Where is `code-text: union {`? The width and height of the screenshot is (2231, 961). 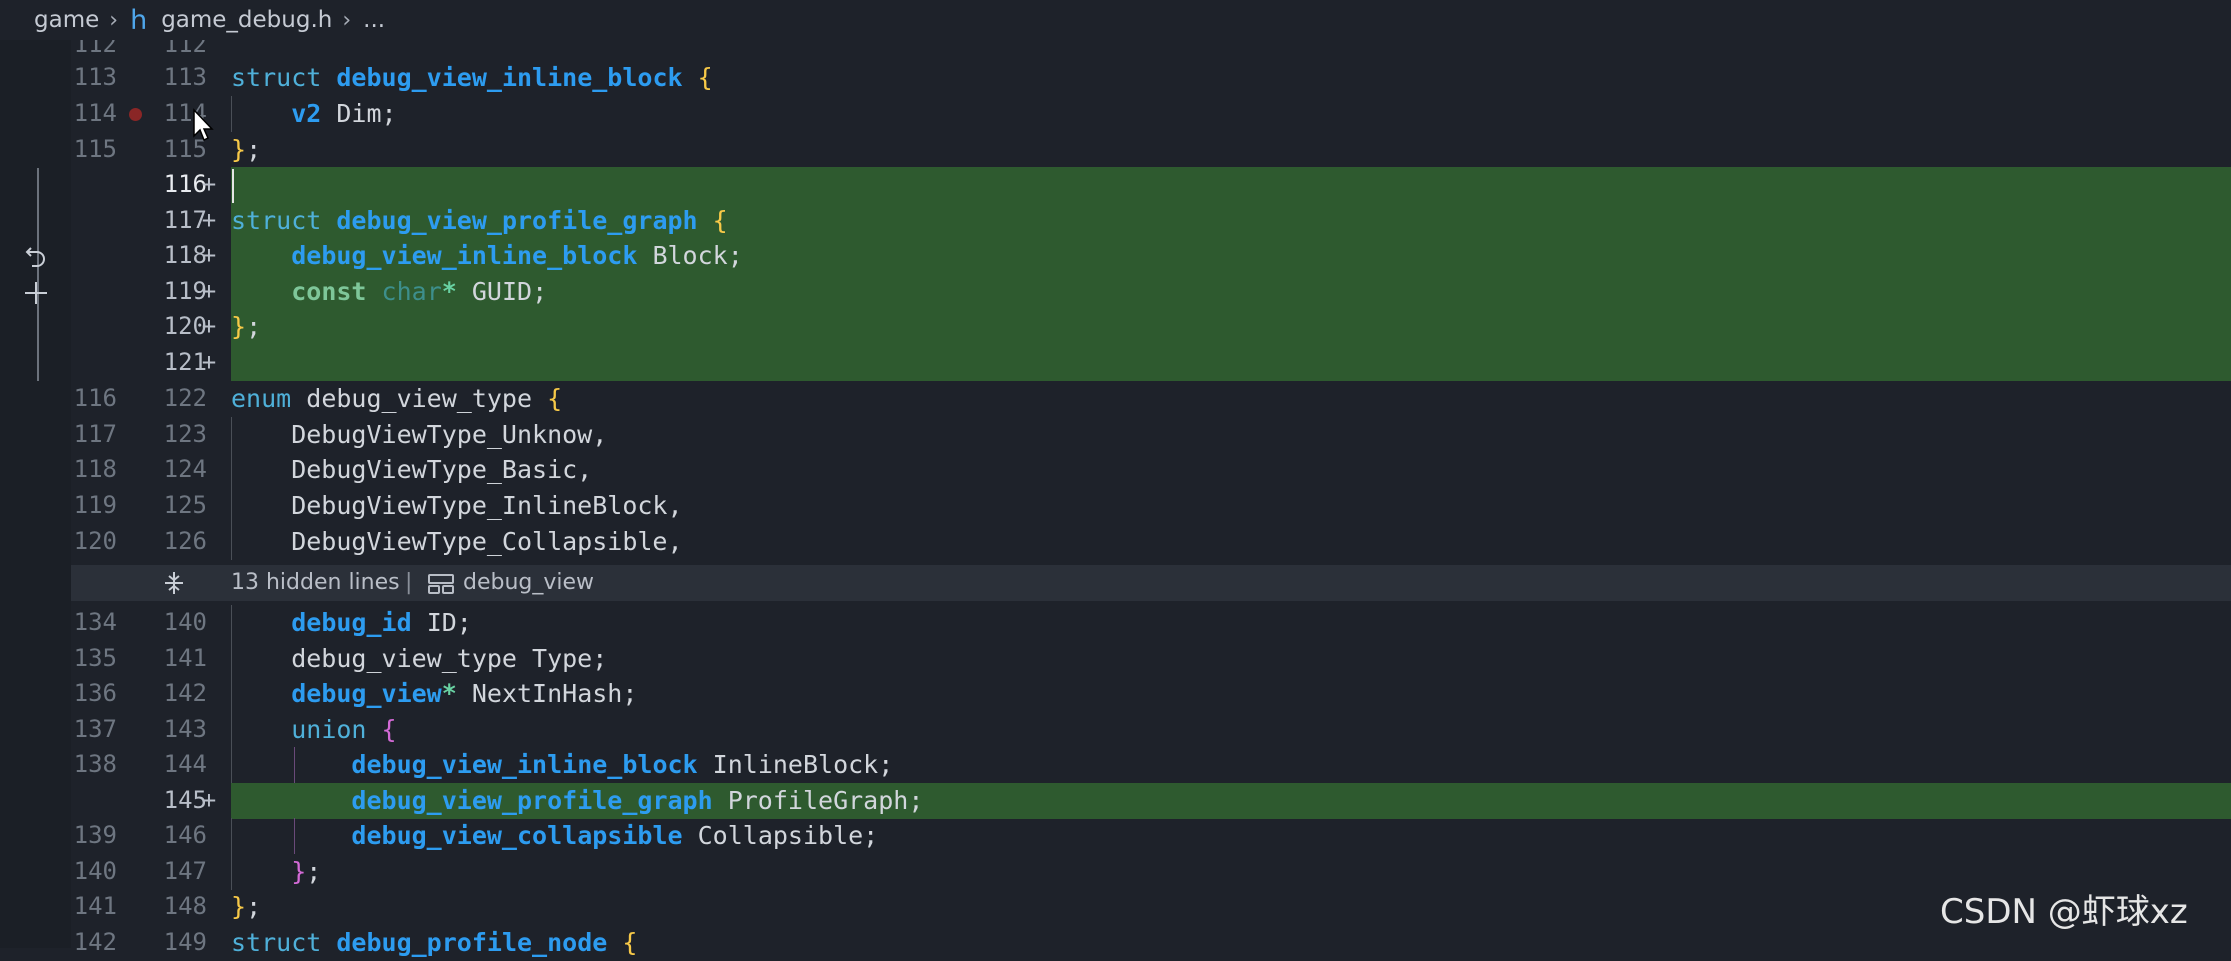
code-text: union { is located at coordinates (344, 729).